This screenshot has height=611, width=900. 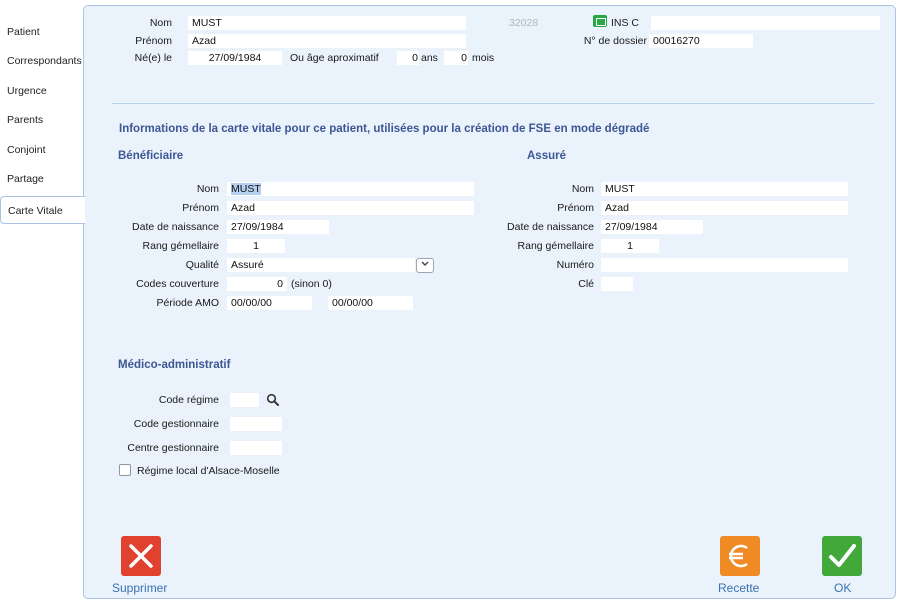 I want to click on assure-nom-label: Nom, so click(x=582, y=189).